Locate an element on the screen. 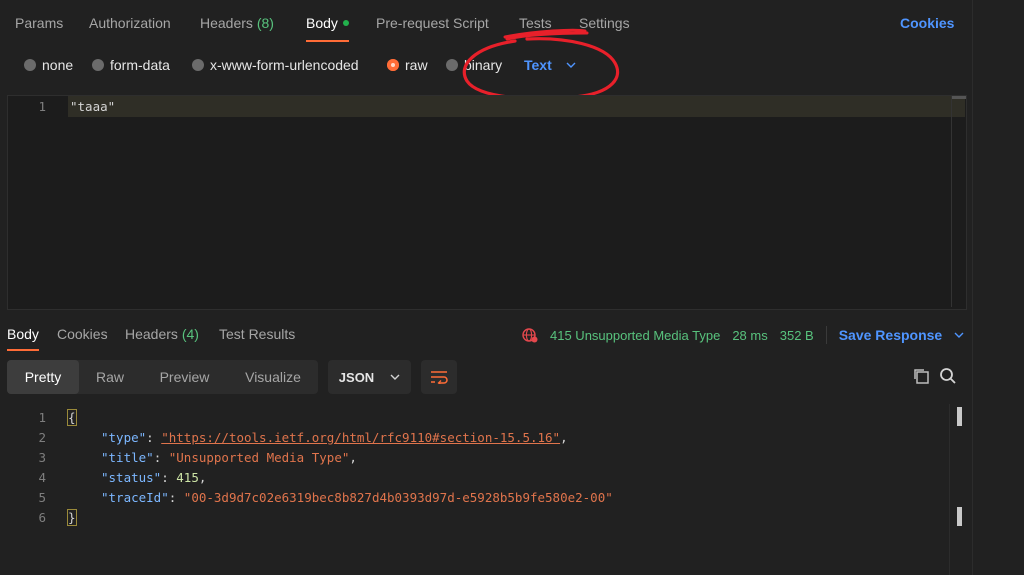  json-string-value: "Unsupported Media Type" is located at coordinates (259, 457).